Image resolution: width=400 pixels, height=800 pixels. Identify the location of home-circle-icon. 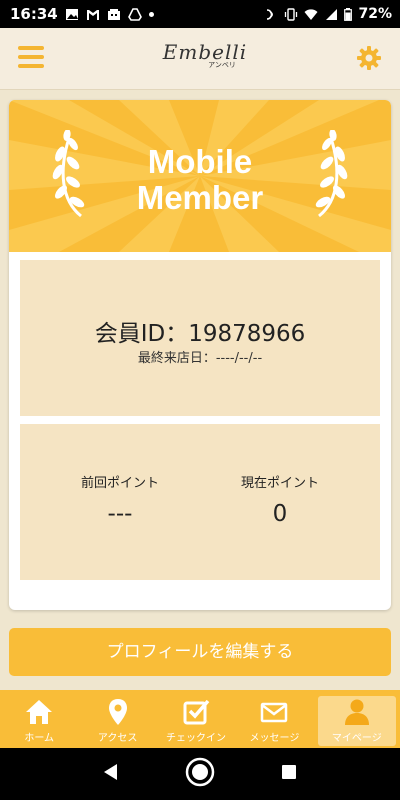
(200, 772).